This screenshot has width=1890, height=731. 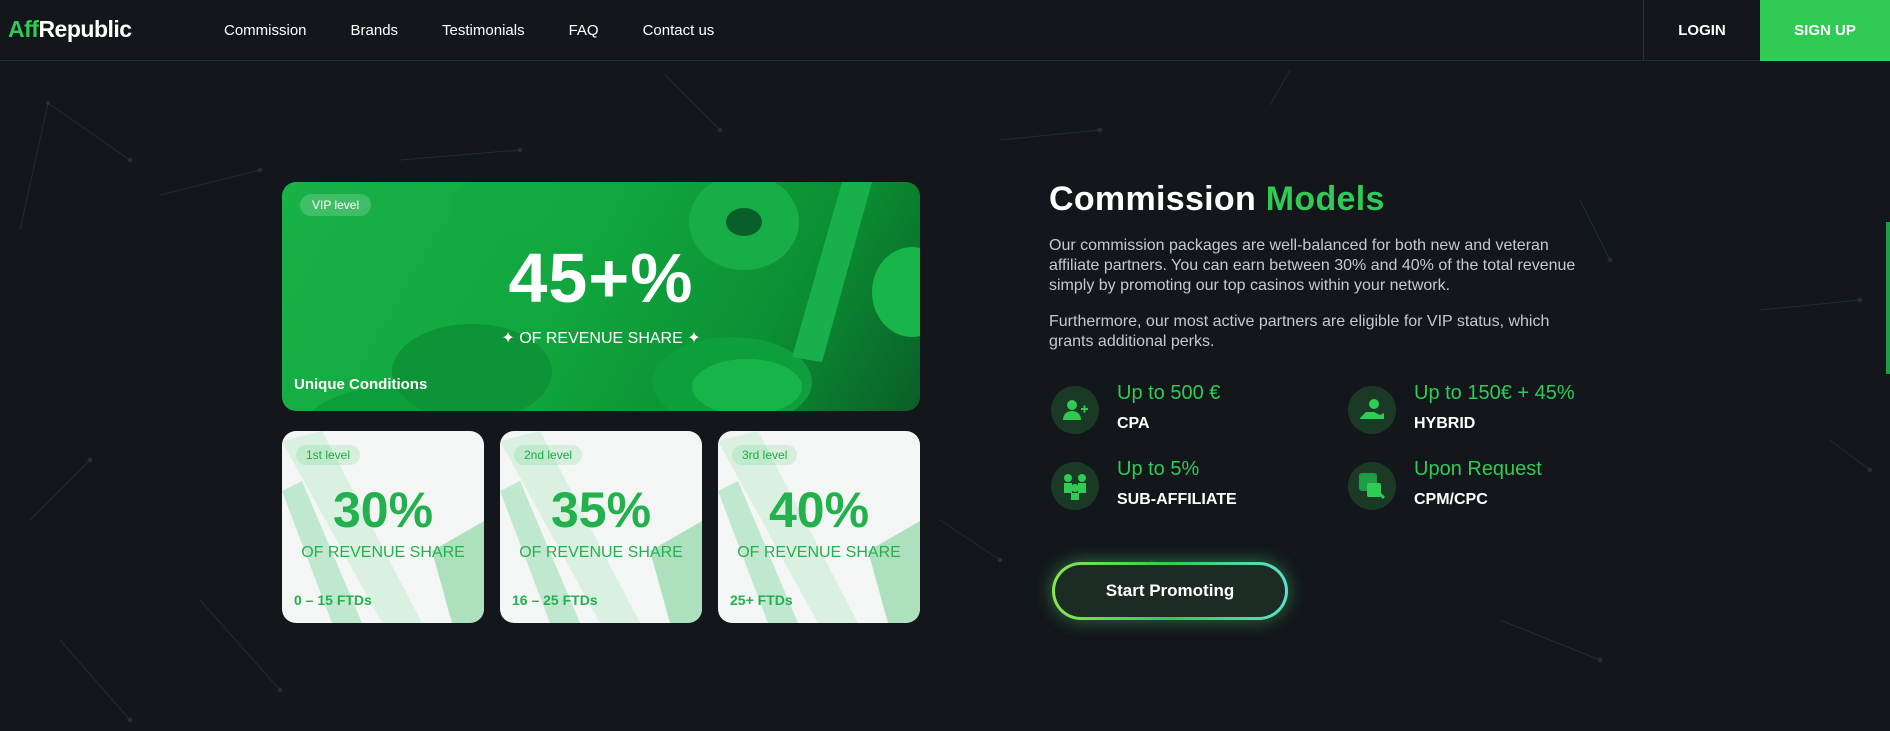 What do you see at coordinates (1478, 469) in the screenshot?
I see `feature-value: Upon Request` at bounding box center [1478, 469].